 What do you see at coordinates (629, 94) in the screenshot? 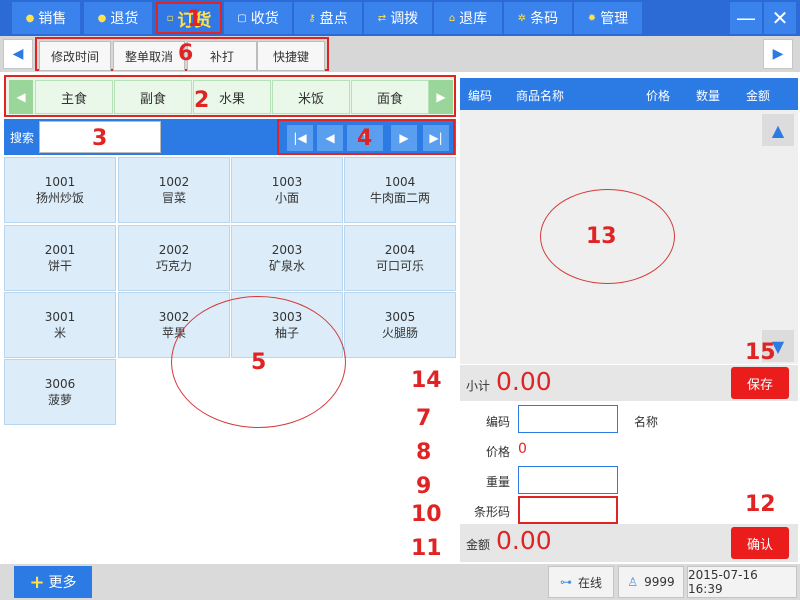
I see `order-table-header: 编码 商品名称 价格 数量 金额` at bounding box center [629, 94].